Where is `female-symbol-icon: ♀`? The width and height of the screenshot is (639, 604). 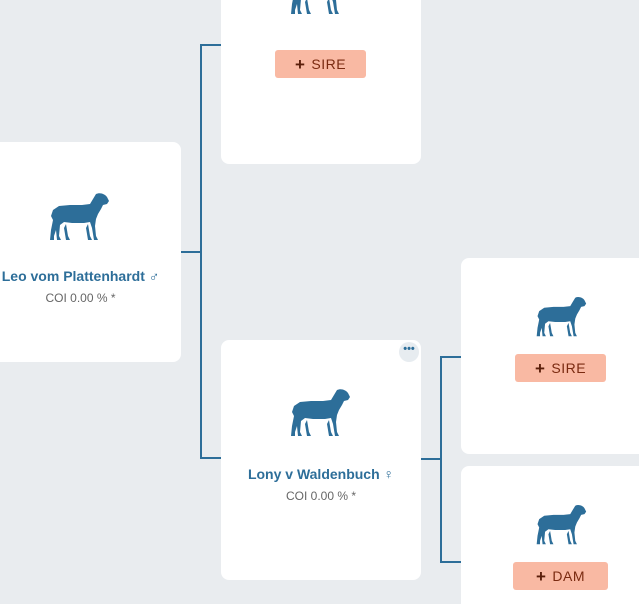 female-symbol-icon: ♀ is located at coordinates (389, 474).